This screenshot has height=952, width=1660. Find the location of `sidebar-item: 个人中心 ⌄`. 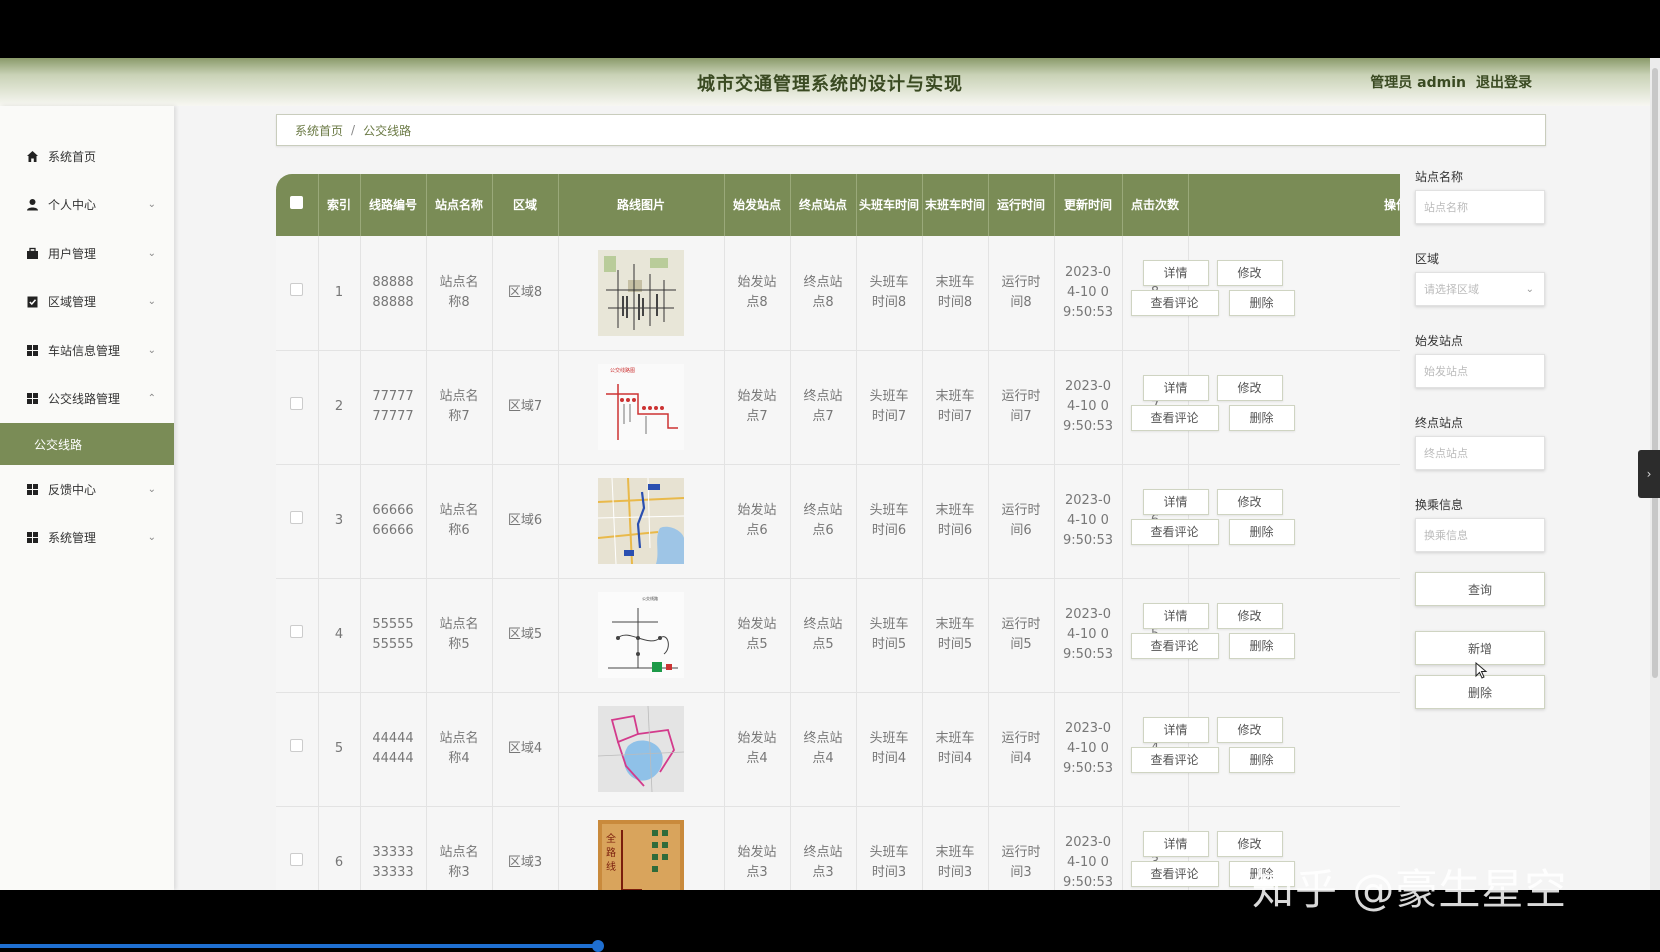

sidebar-item: 个人中心 ⌄ is located at coordinates (87, 205).